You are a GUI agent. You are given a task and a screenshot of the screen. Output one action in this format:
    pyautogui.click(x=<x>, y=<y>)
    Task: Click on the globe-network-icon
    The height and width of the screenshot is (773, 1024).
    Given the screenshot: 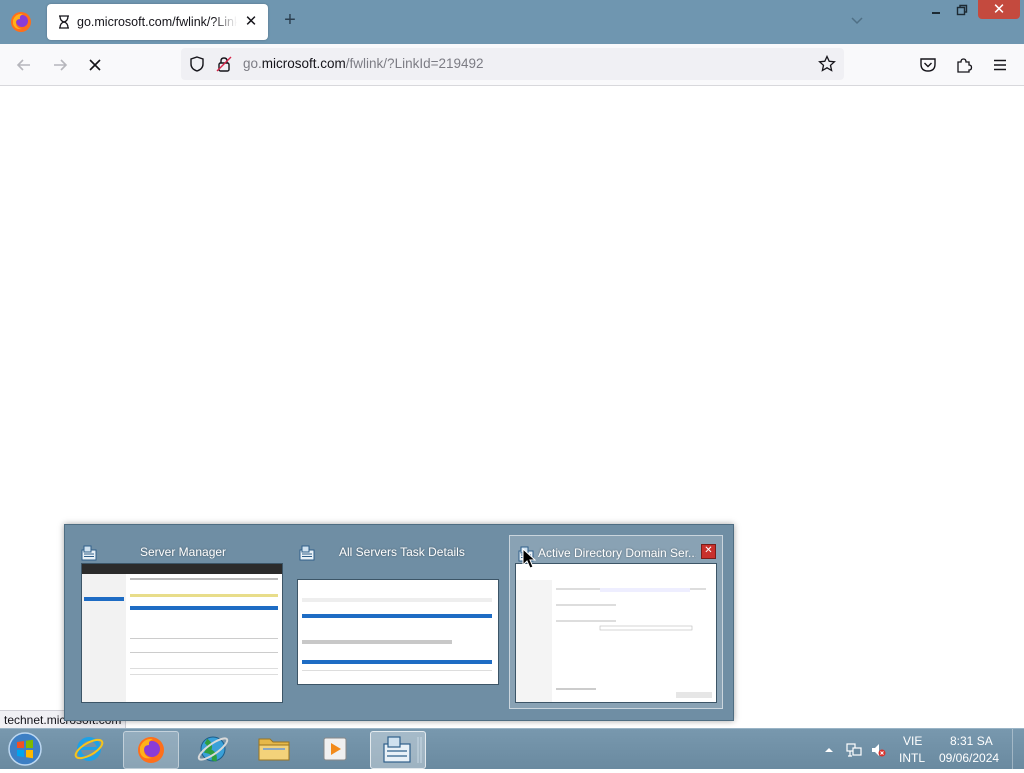 What is the action you would take?
    pyautogui.click(x=213, y=749)
    